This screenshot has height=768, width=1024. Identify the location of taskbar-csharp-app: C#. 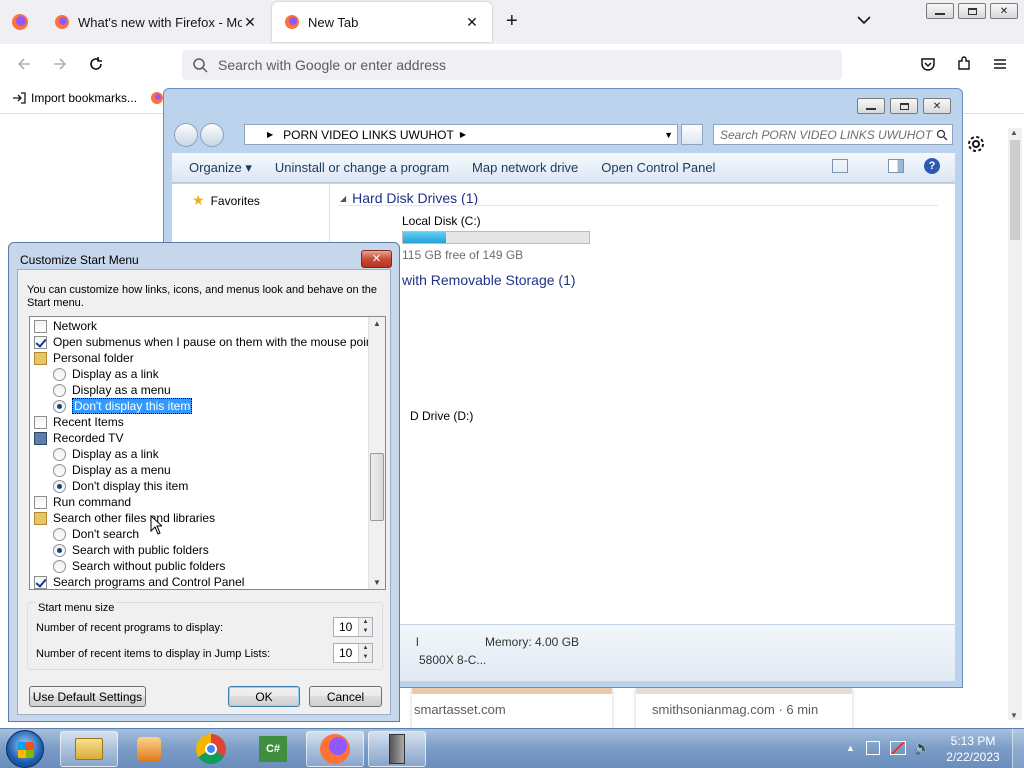
(273, 749).